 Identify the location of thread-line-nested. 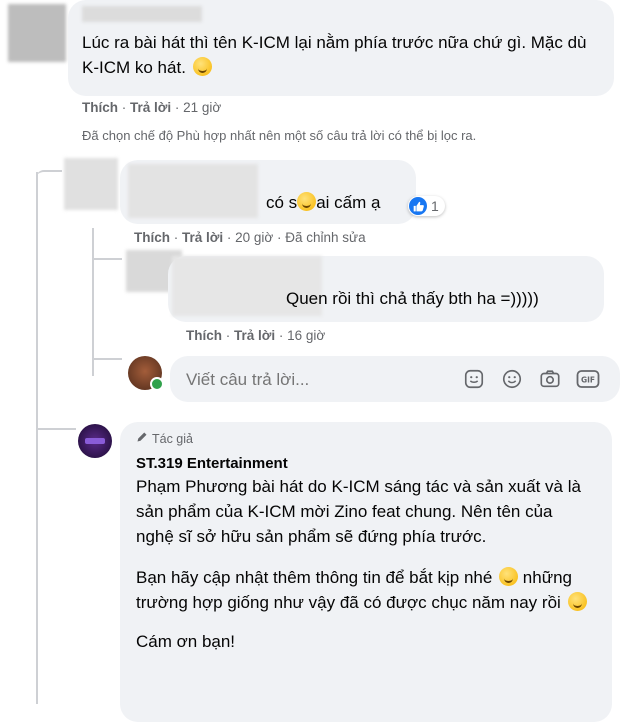
(93, 302).